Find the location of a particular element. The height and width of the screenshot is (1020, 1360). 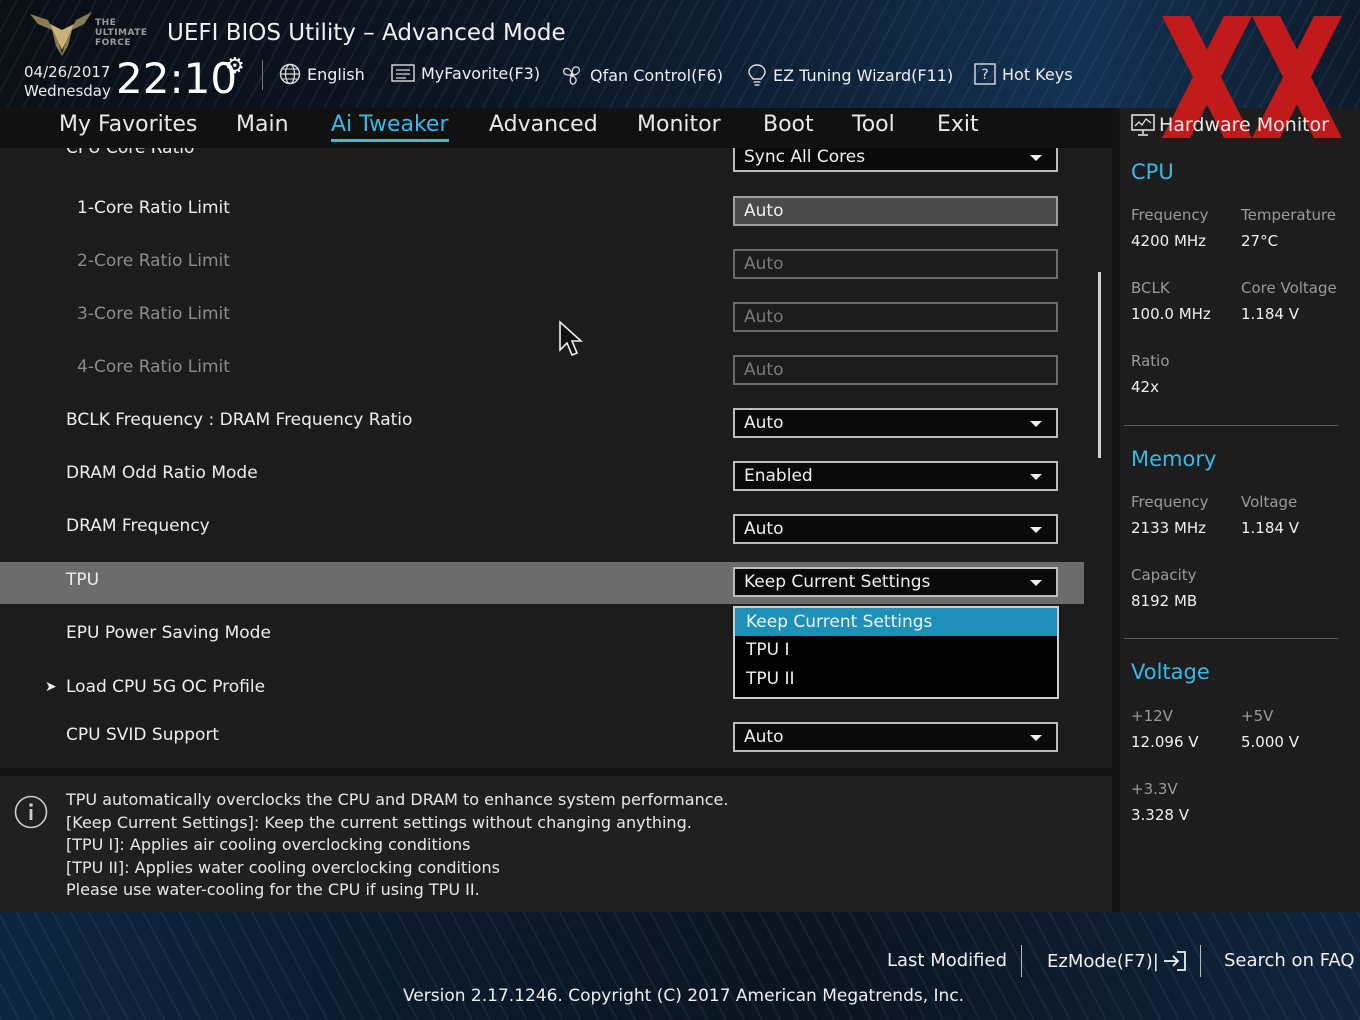

exit-arrow-icon is located at coordinates (1174, 961).